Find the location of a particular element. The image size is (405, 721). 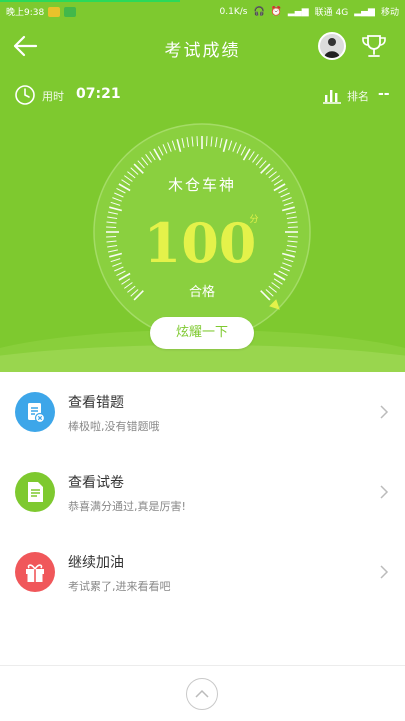

signal-icon: ▂▄▆ is located at coordinates (298, 11).